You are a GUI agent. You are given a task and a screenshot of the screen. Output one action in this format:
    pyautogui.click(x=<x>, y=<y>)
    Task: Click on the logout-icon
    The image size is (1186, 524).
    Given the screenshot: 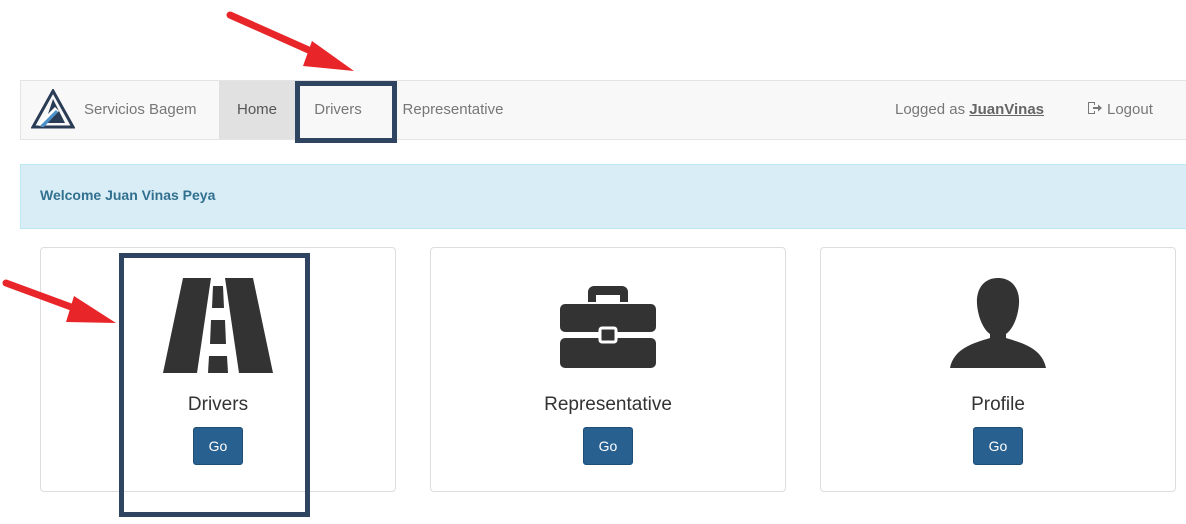 What is the action you would take?
    pyautogui.click(x=1095, y=108)
    